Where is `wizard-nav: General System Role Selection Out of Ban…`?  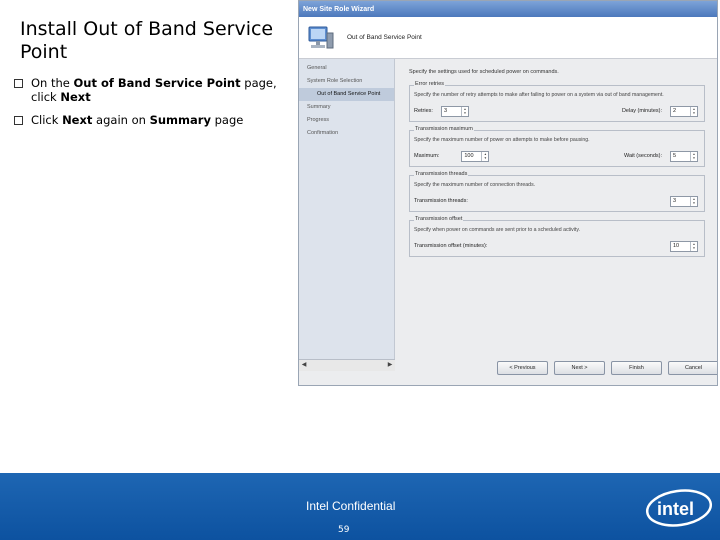 wizard-nav: General System Role Selection Out of Ban… is located at coordinates (347, 215).